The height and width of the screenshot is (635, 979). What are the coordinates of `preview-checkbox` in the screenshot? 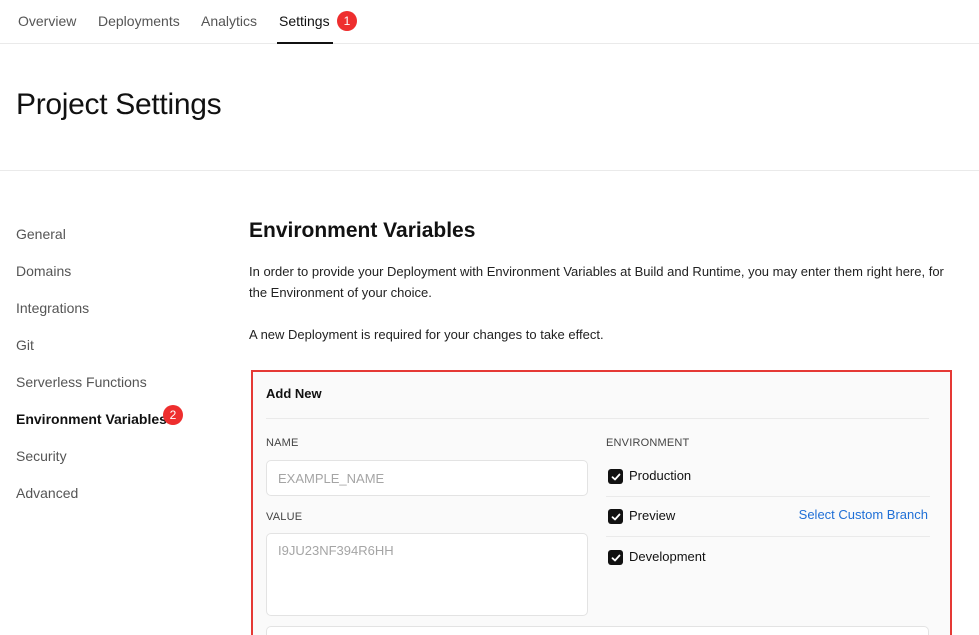 It's located at (615, 516).